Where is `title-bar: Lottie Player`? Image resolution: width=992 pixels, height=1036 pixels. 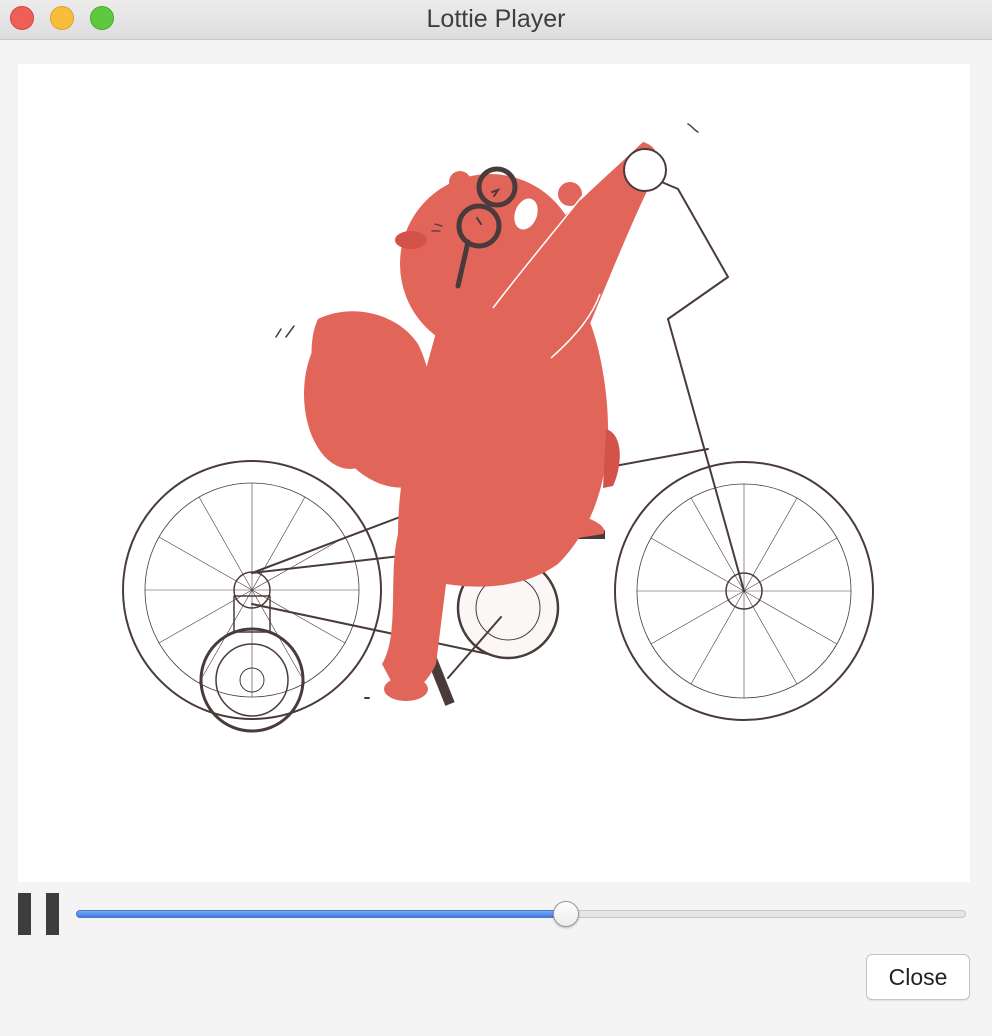
title-bar: Lottie Player is located at coordinates (496, 20).